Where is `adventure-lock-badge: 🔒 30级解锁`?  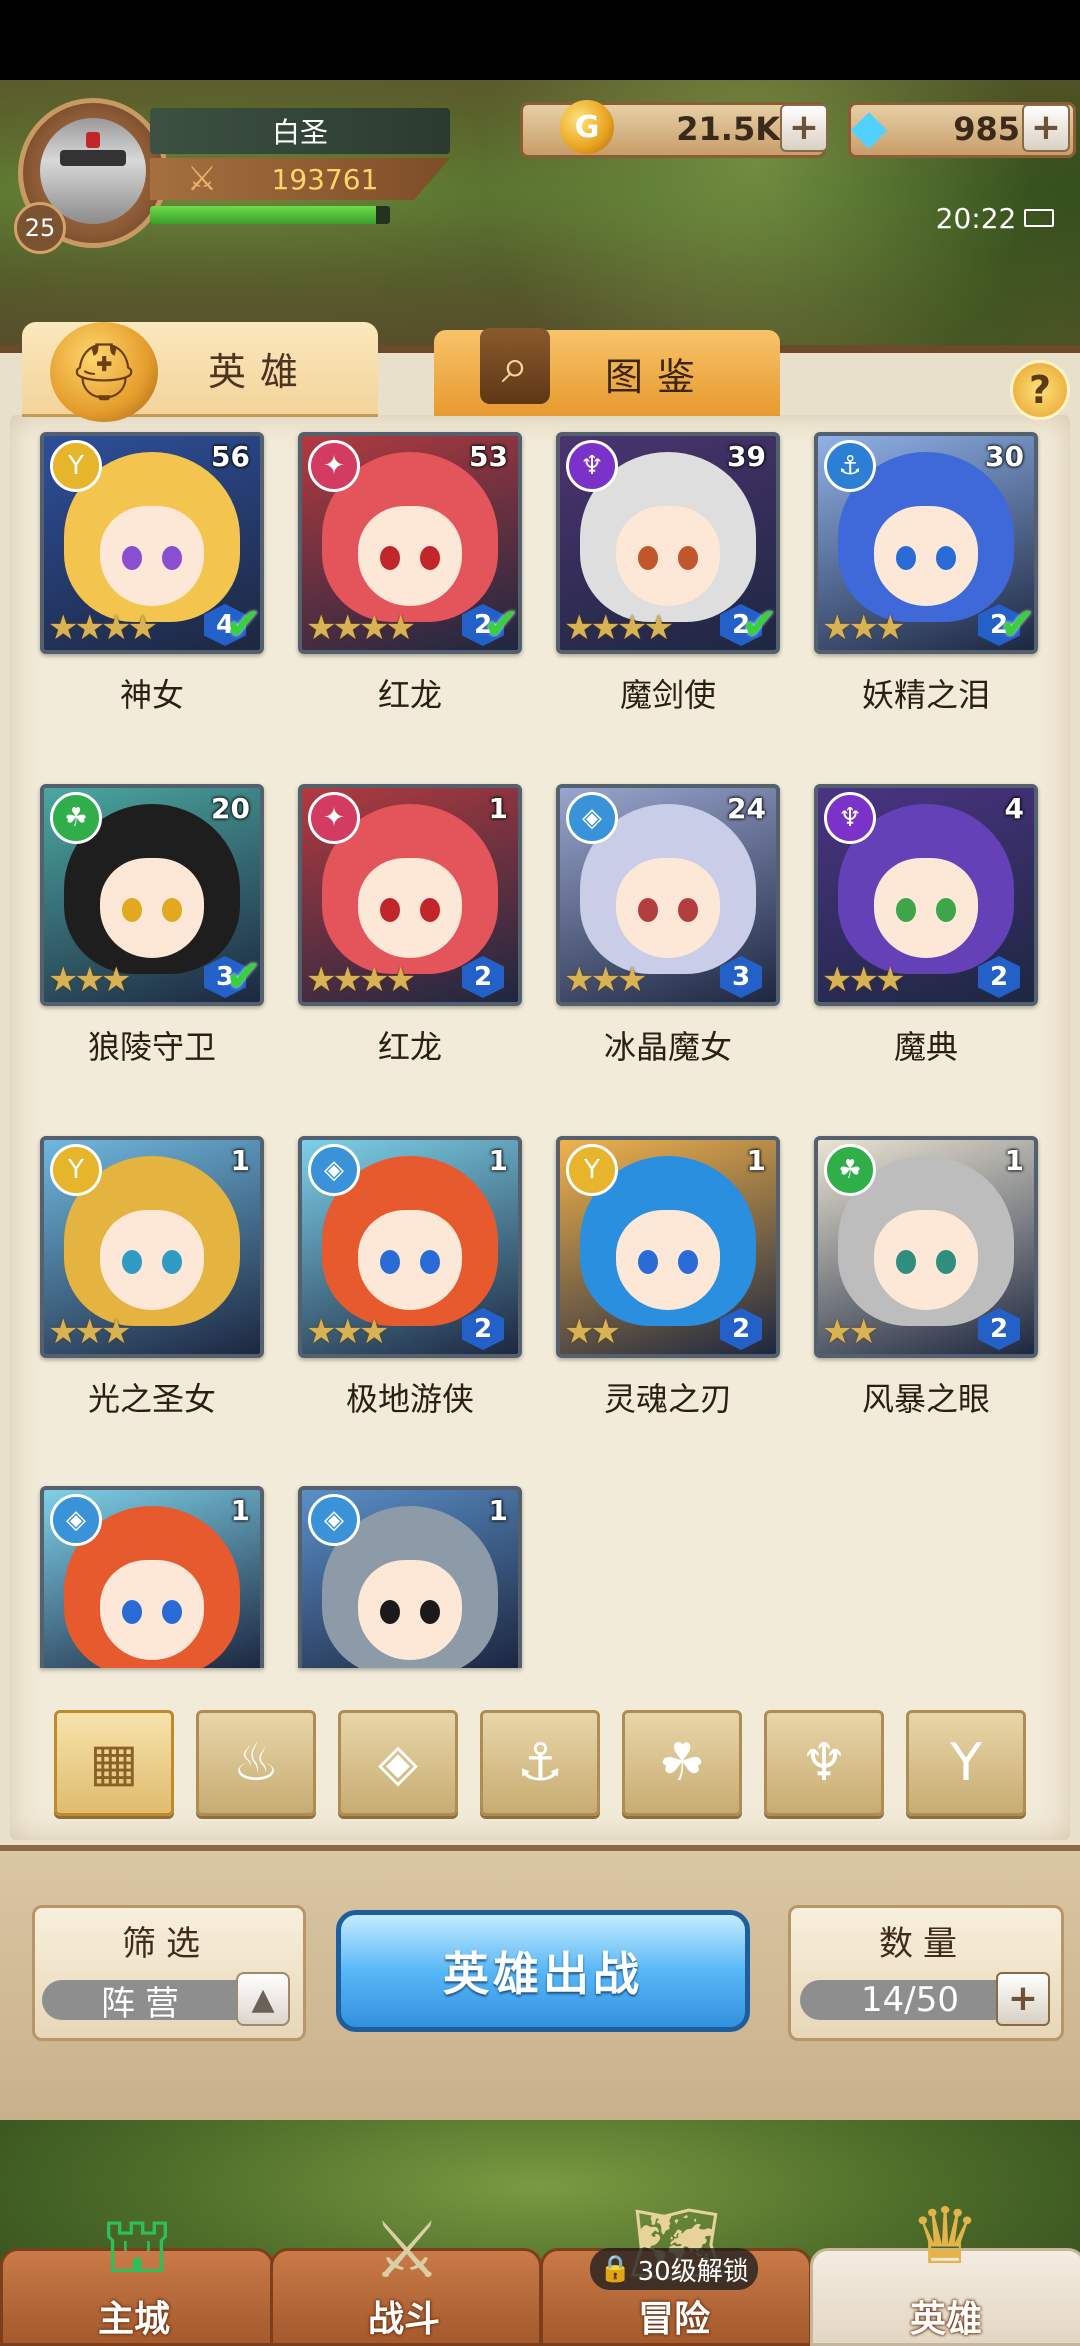 adventure-lock-badge: 🔒 30级解锁 is located at coordinates (674, 2269).